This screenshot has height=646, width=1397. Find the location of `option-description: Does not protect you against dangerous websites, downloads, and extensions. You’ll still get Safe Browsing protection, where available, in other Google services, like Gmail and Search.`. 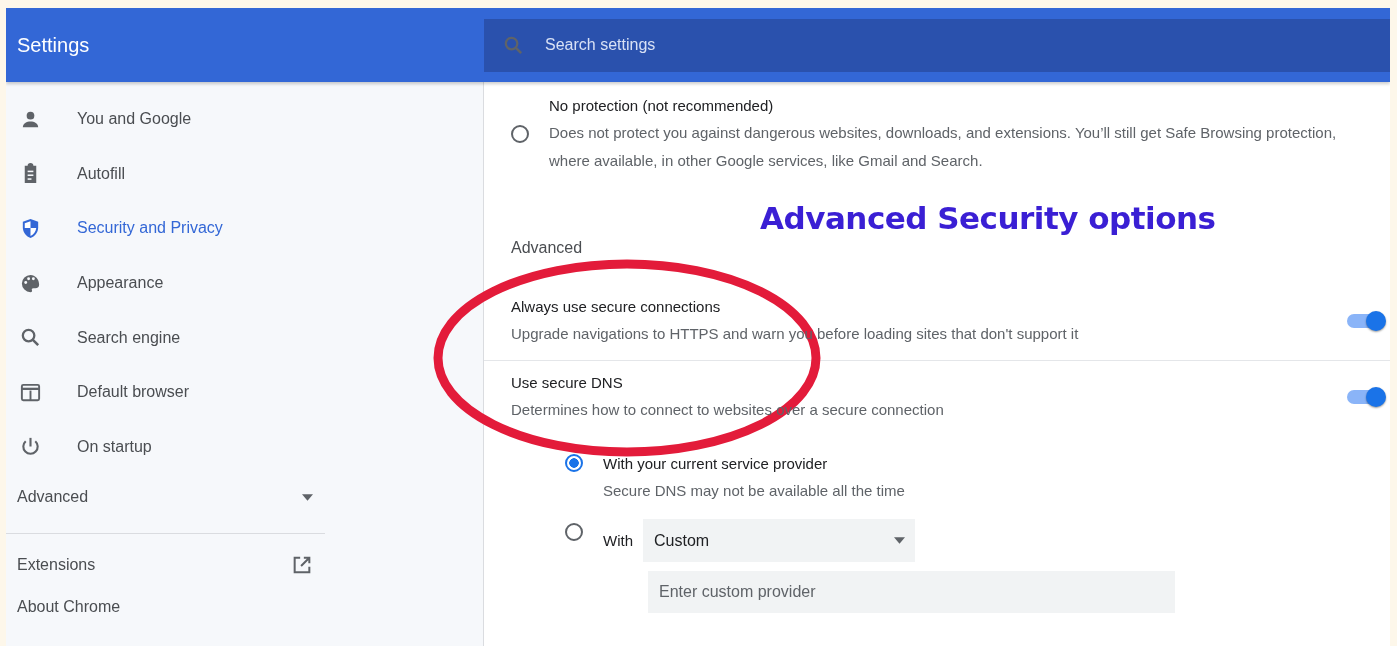

option-description: Does not protect you against dangerous websites, downloads, and extensions. You’ll still get Safe Browsing protection, where available, in other Google services, like Gmail and Search. is located at coordinates (943, 147).